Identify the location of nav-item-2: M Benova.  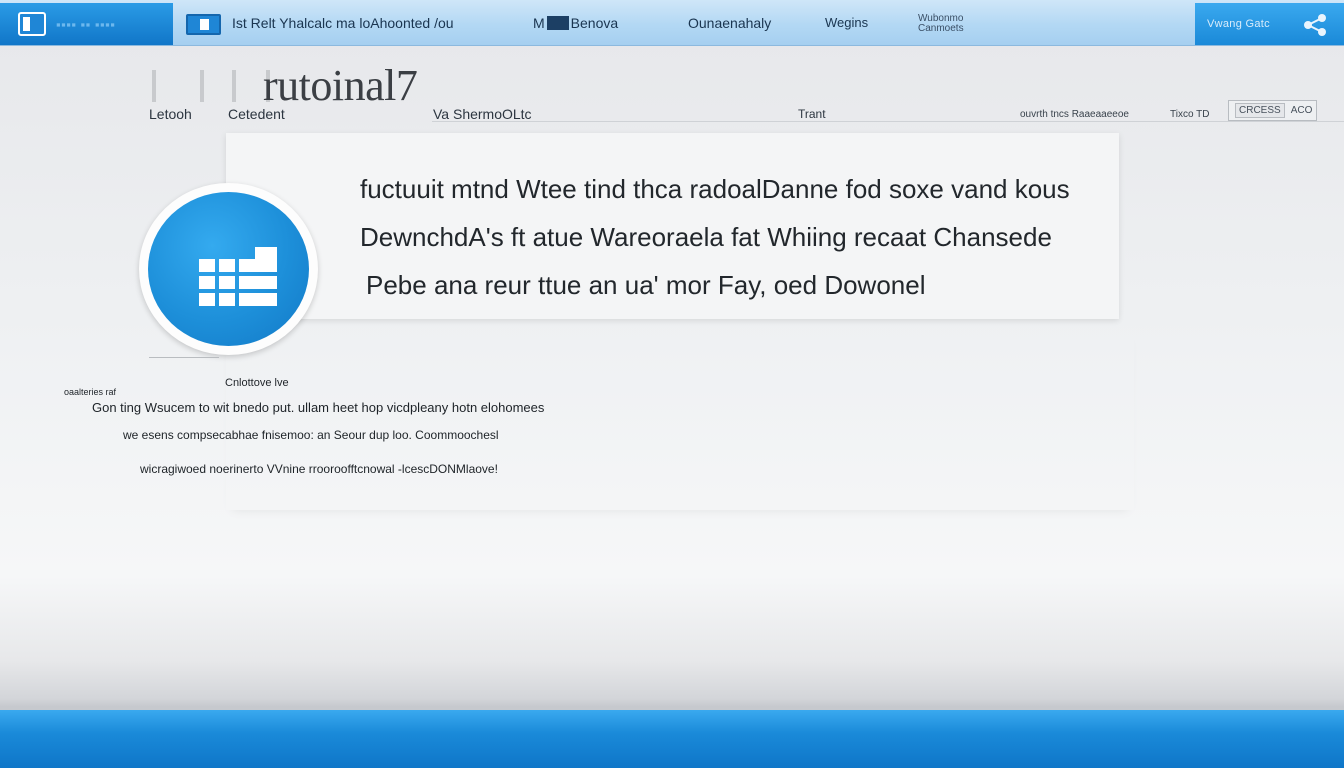
(575, 23).